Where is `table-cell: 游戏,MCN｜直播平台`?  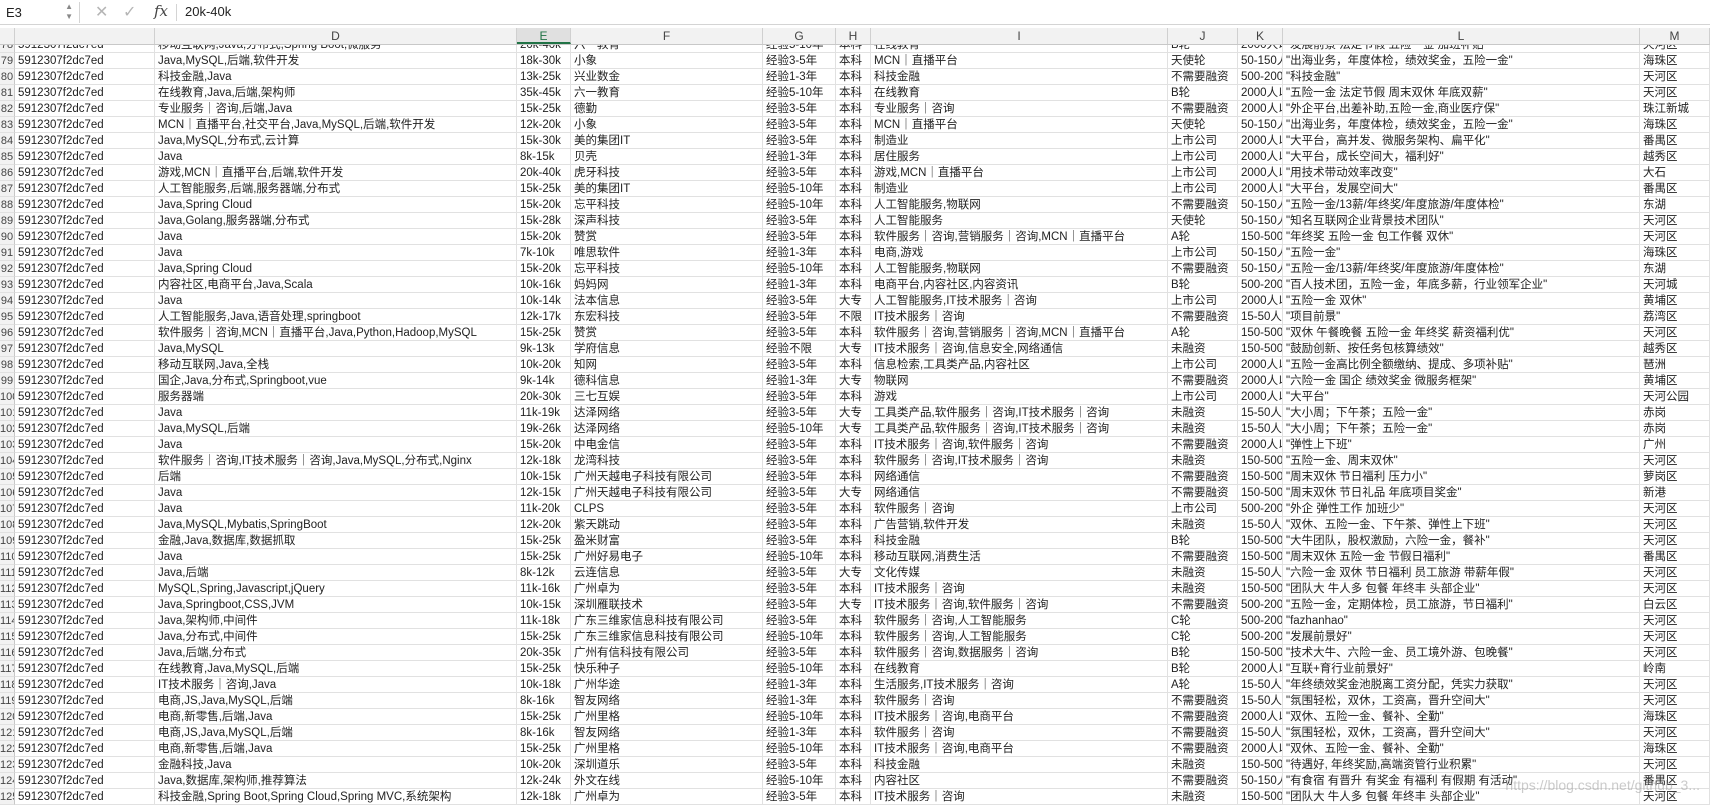
table-cell: 游戏,MCN｜直播平台 is located at coordinates (1019, 173).